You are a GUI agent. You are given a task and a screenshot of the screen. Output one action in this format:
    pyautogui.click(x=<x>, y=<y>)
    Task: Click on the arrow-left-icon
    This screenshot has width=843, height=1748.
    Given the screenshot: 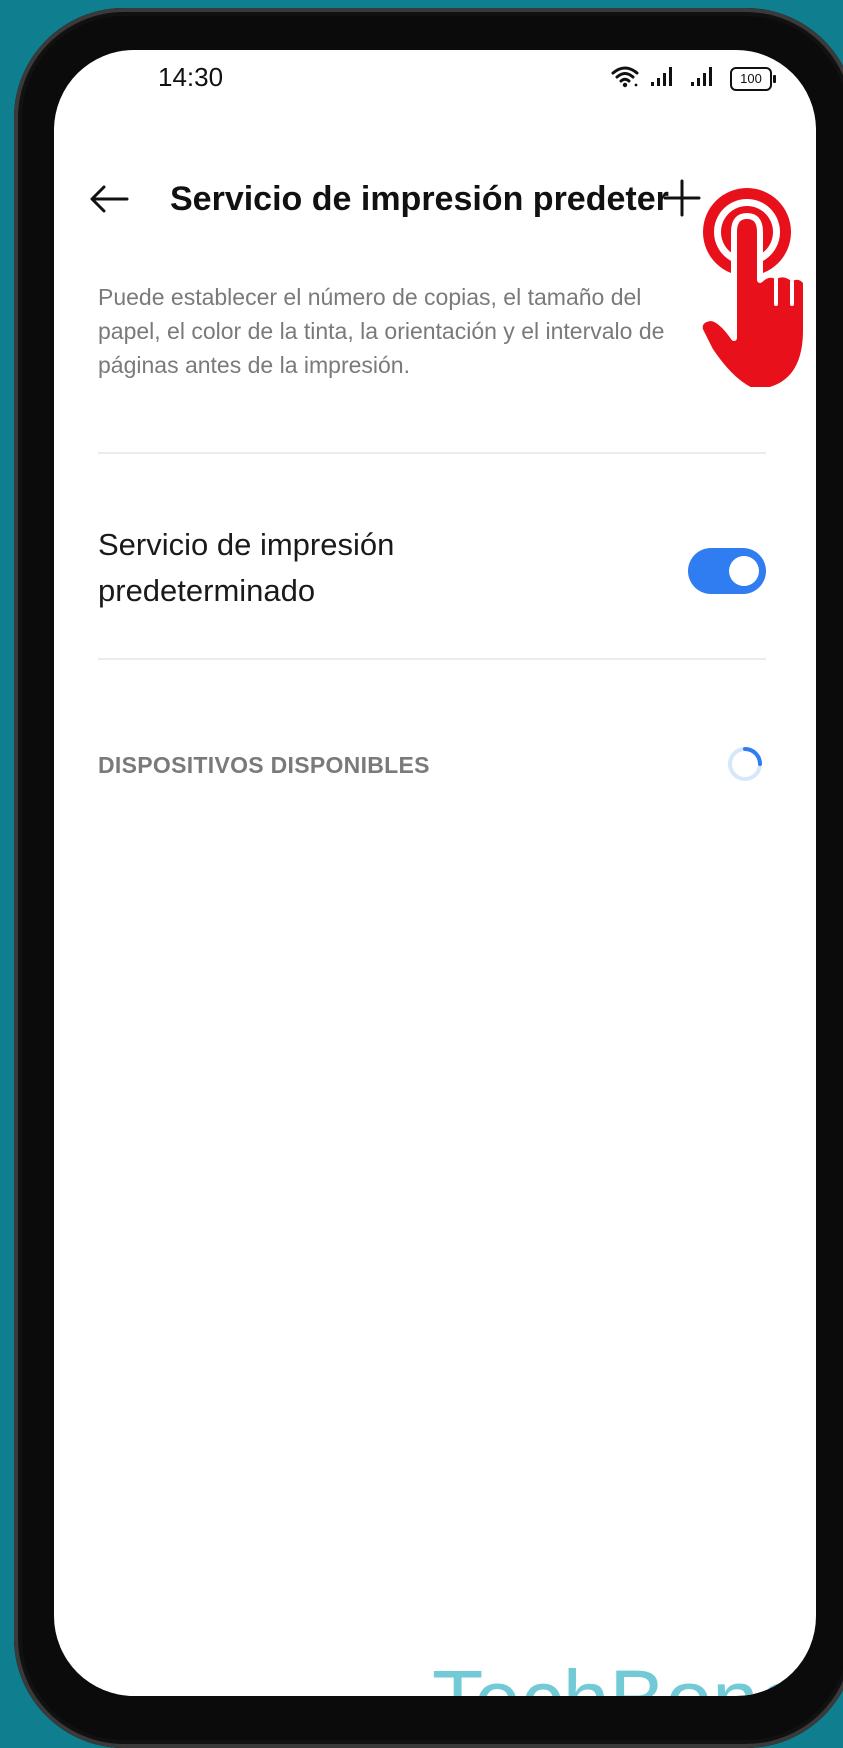 What is the action you would take?
    pyautogui.click(x=109, y=201)
    